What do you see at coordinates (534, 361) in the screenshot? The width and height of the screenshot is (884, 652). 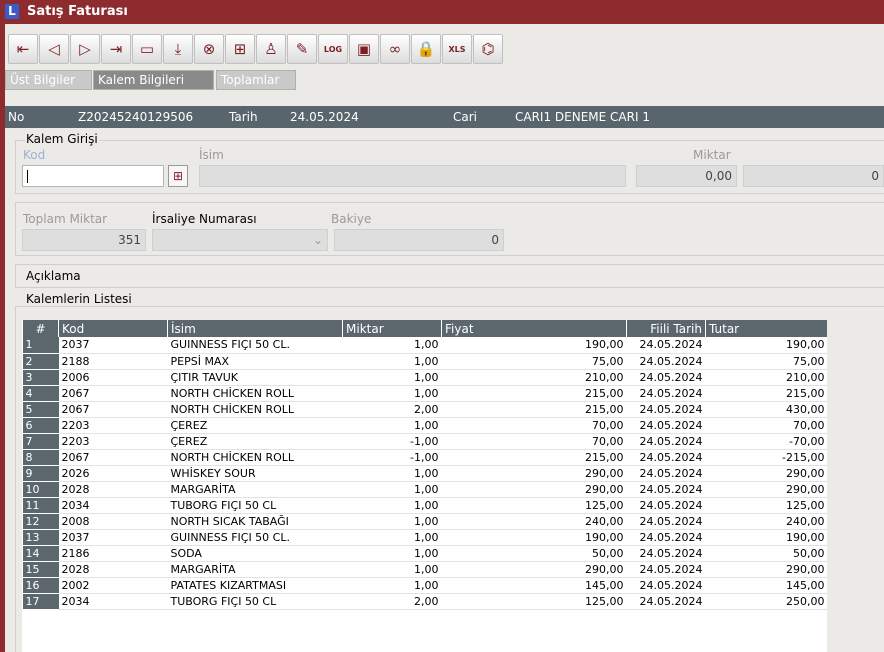 I see `table-cell: 75,00` at bounding box center [534, 361].